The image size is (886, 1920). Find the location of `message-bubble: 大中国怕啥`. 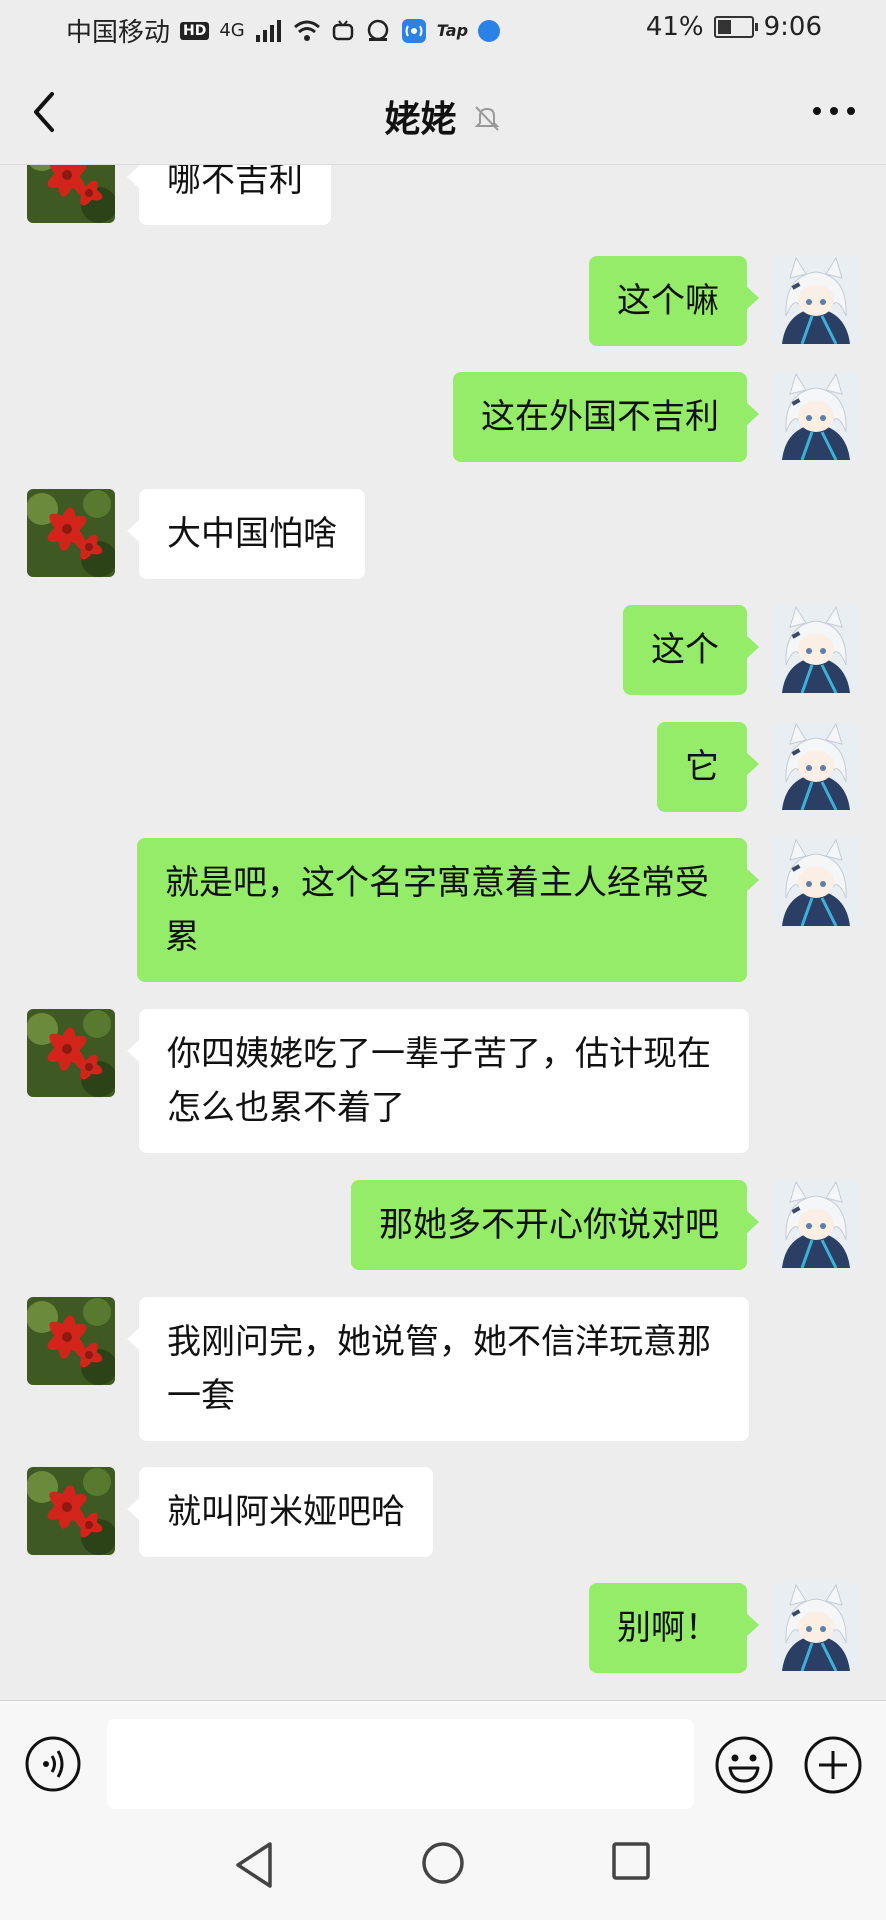

message-bubble: 大中国怕啥 is located at coordinates (246, 534).